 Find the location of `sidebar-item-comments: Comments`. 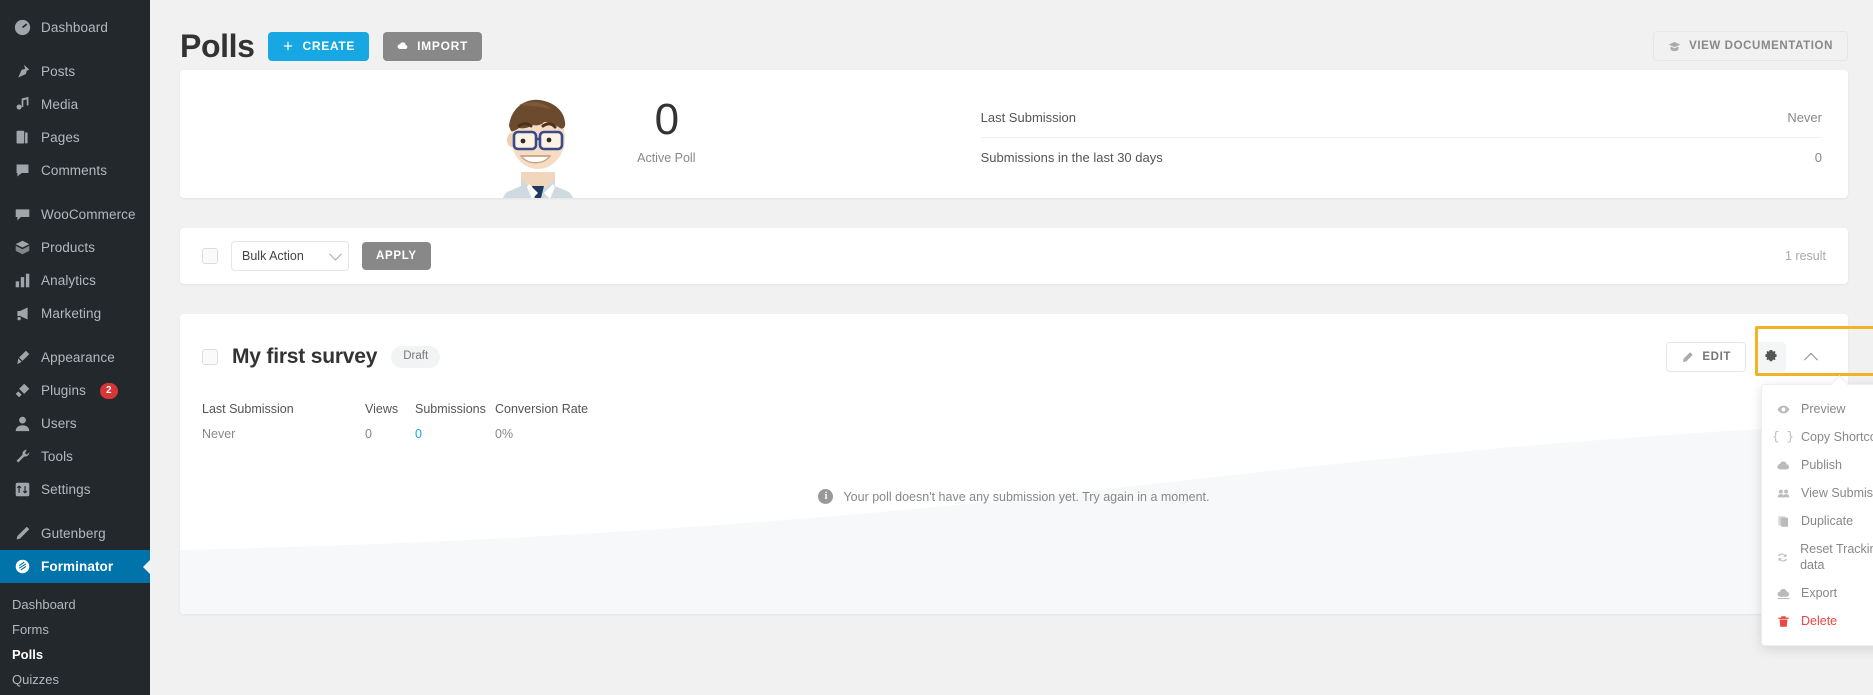

sidebar-item-comments: Comments is located at coordinates (75, 170).